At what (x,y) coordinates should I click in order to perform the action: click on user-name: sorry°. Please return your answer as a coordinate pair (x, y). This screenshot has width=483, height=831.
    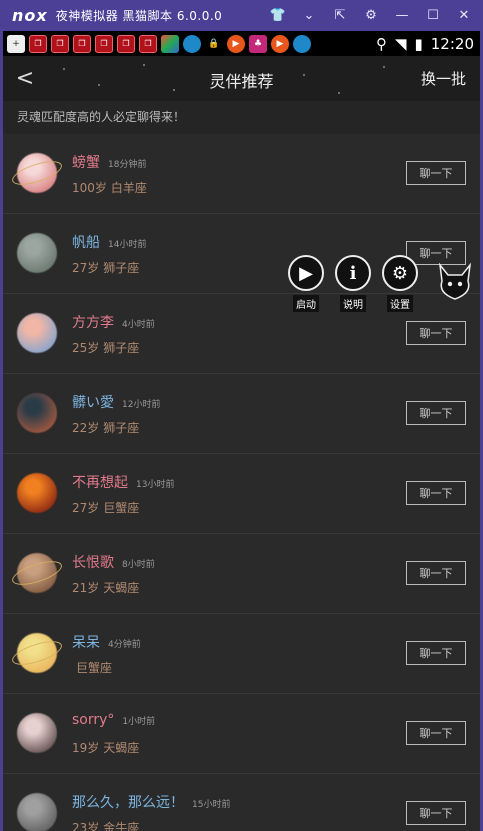
    Looking at the image, I should click on (93, 720).